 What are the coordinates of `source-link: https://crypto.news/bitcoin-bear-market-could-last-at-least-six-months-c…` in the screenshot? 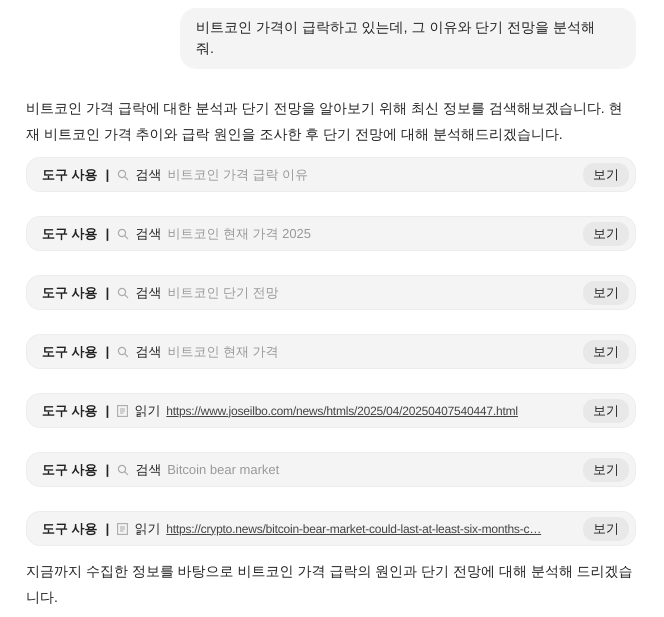 It's located at (371, 529).